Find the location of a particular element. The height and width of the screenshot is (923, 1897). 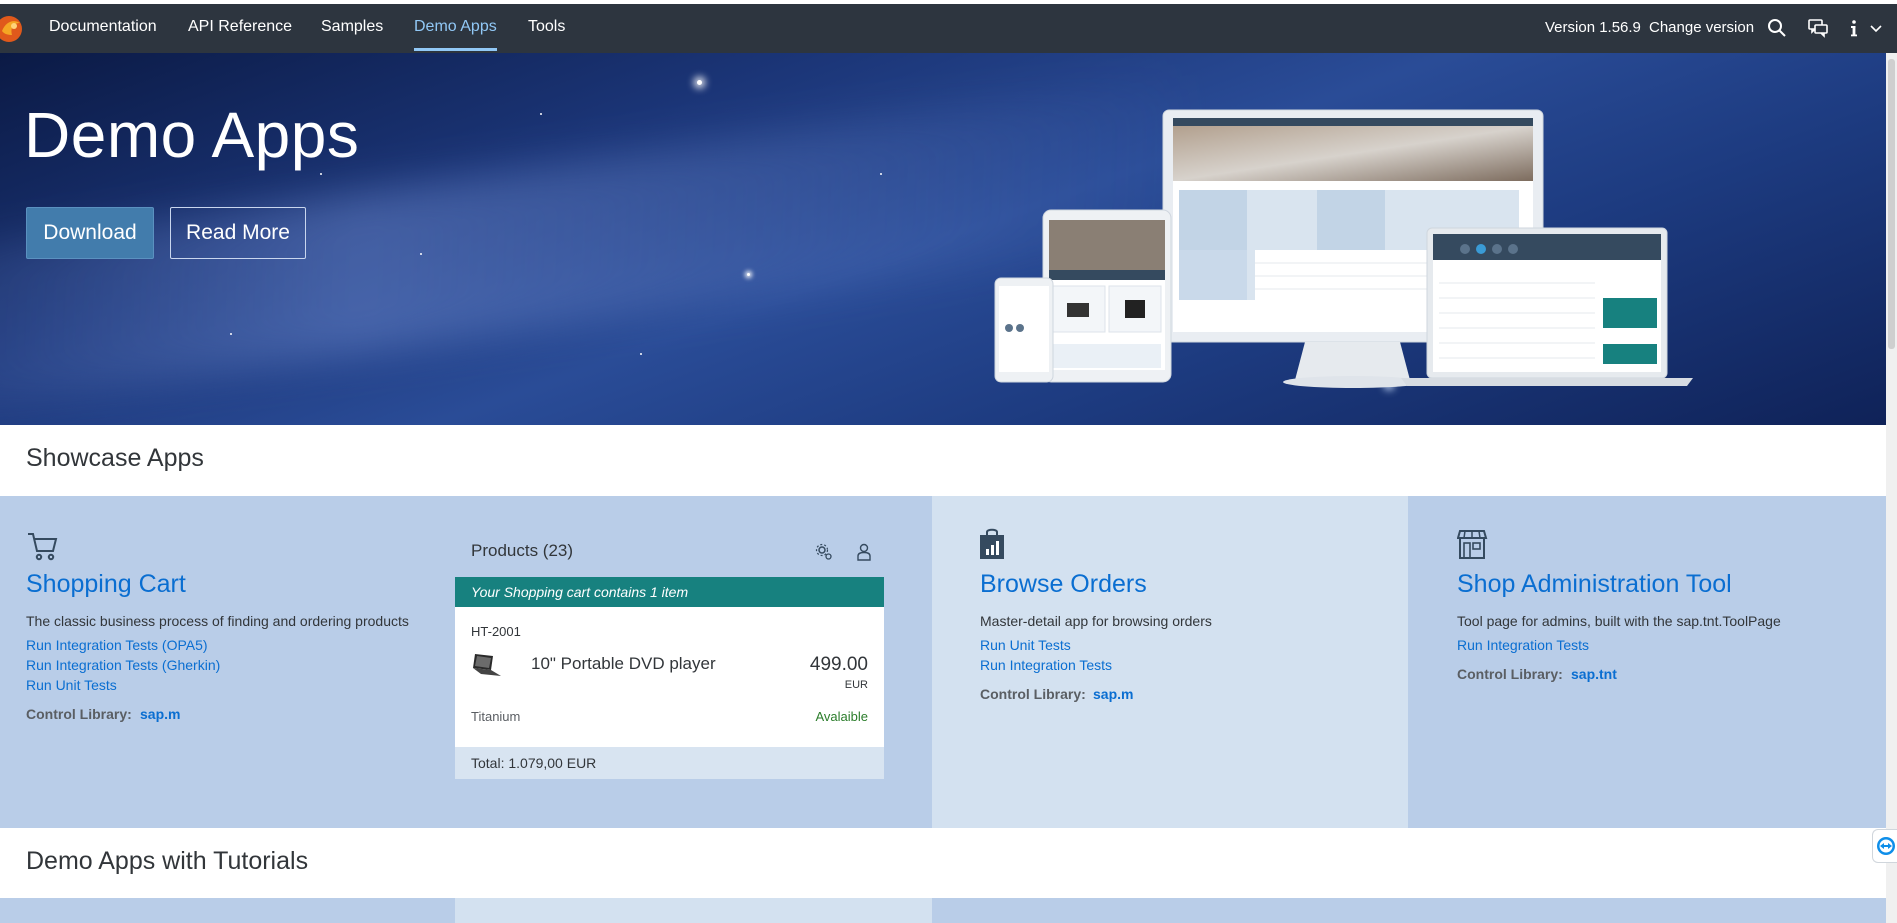

search-icon is located at coordinates (1777, 28).